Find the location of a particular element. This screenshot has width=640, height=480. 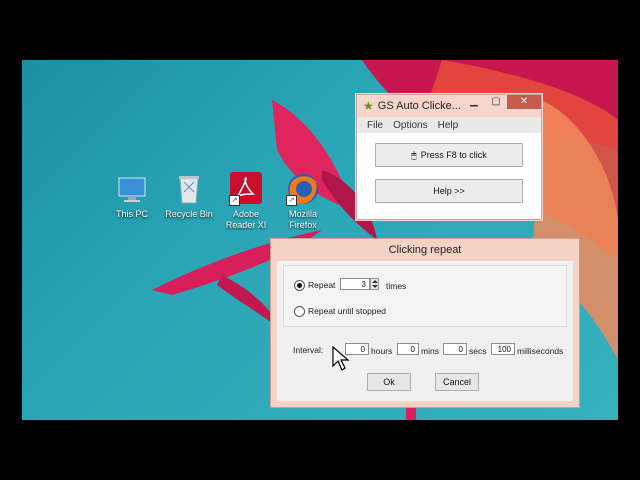

mins-field: 0 is located at coordinates (408, 349).